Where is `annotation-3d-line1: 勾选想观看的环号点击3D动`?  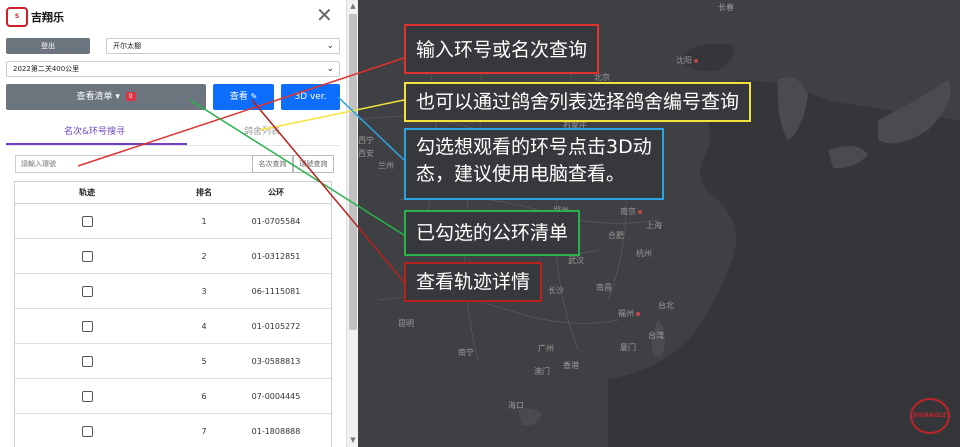
annotation-3d-line1: 勾选想观看的环号点击3D动 is located at coordinates (534, 147).